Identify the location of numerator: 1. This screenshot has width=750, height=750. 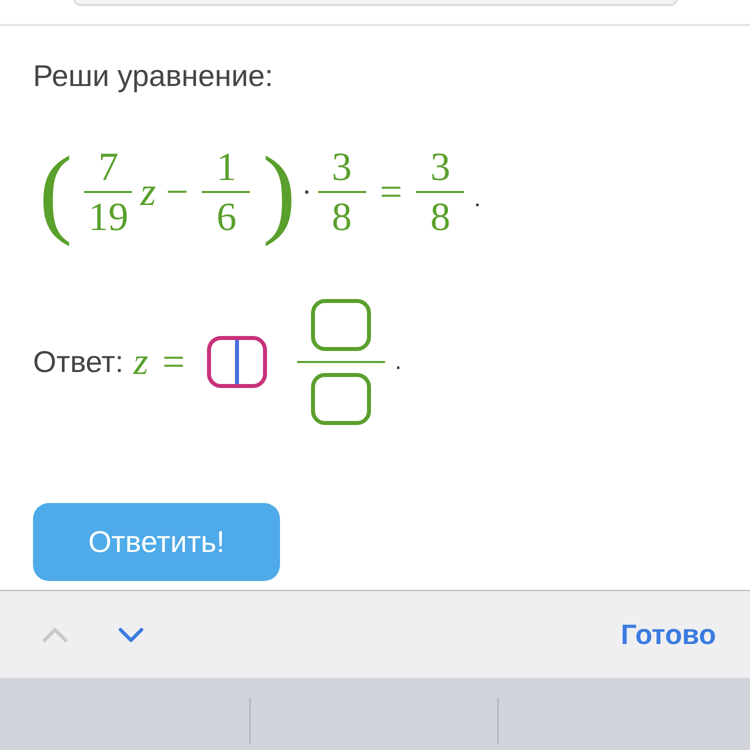
(226, 167).